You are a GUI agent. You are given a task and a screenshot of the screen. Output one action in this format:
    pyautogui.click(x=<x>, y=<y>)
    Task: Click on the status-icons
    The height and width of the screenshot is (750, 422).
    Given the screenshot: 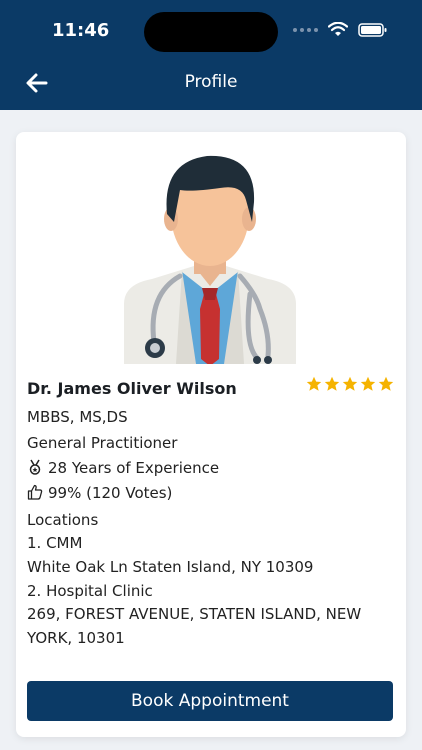 What is the action you would take?
    pyautogui.click(x=340, y=30)
    